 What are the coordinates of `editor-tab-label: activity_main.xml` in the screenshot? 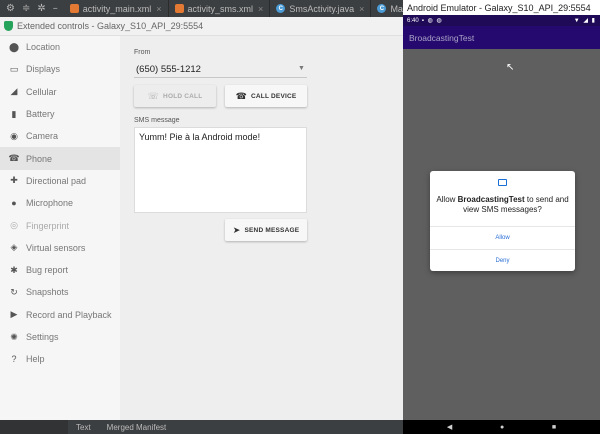 It's located at (117, 8).